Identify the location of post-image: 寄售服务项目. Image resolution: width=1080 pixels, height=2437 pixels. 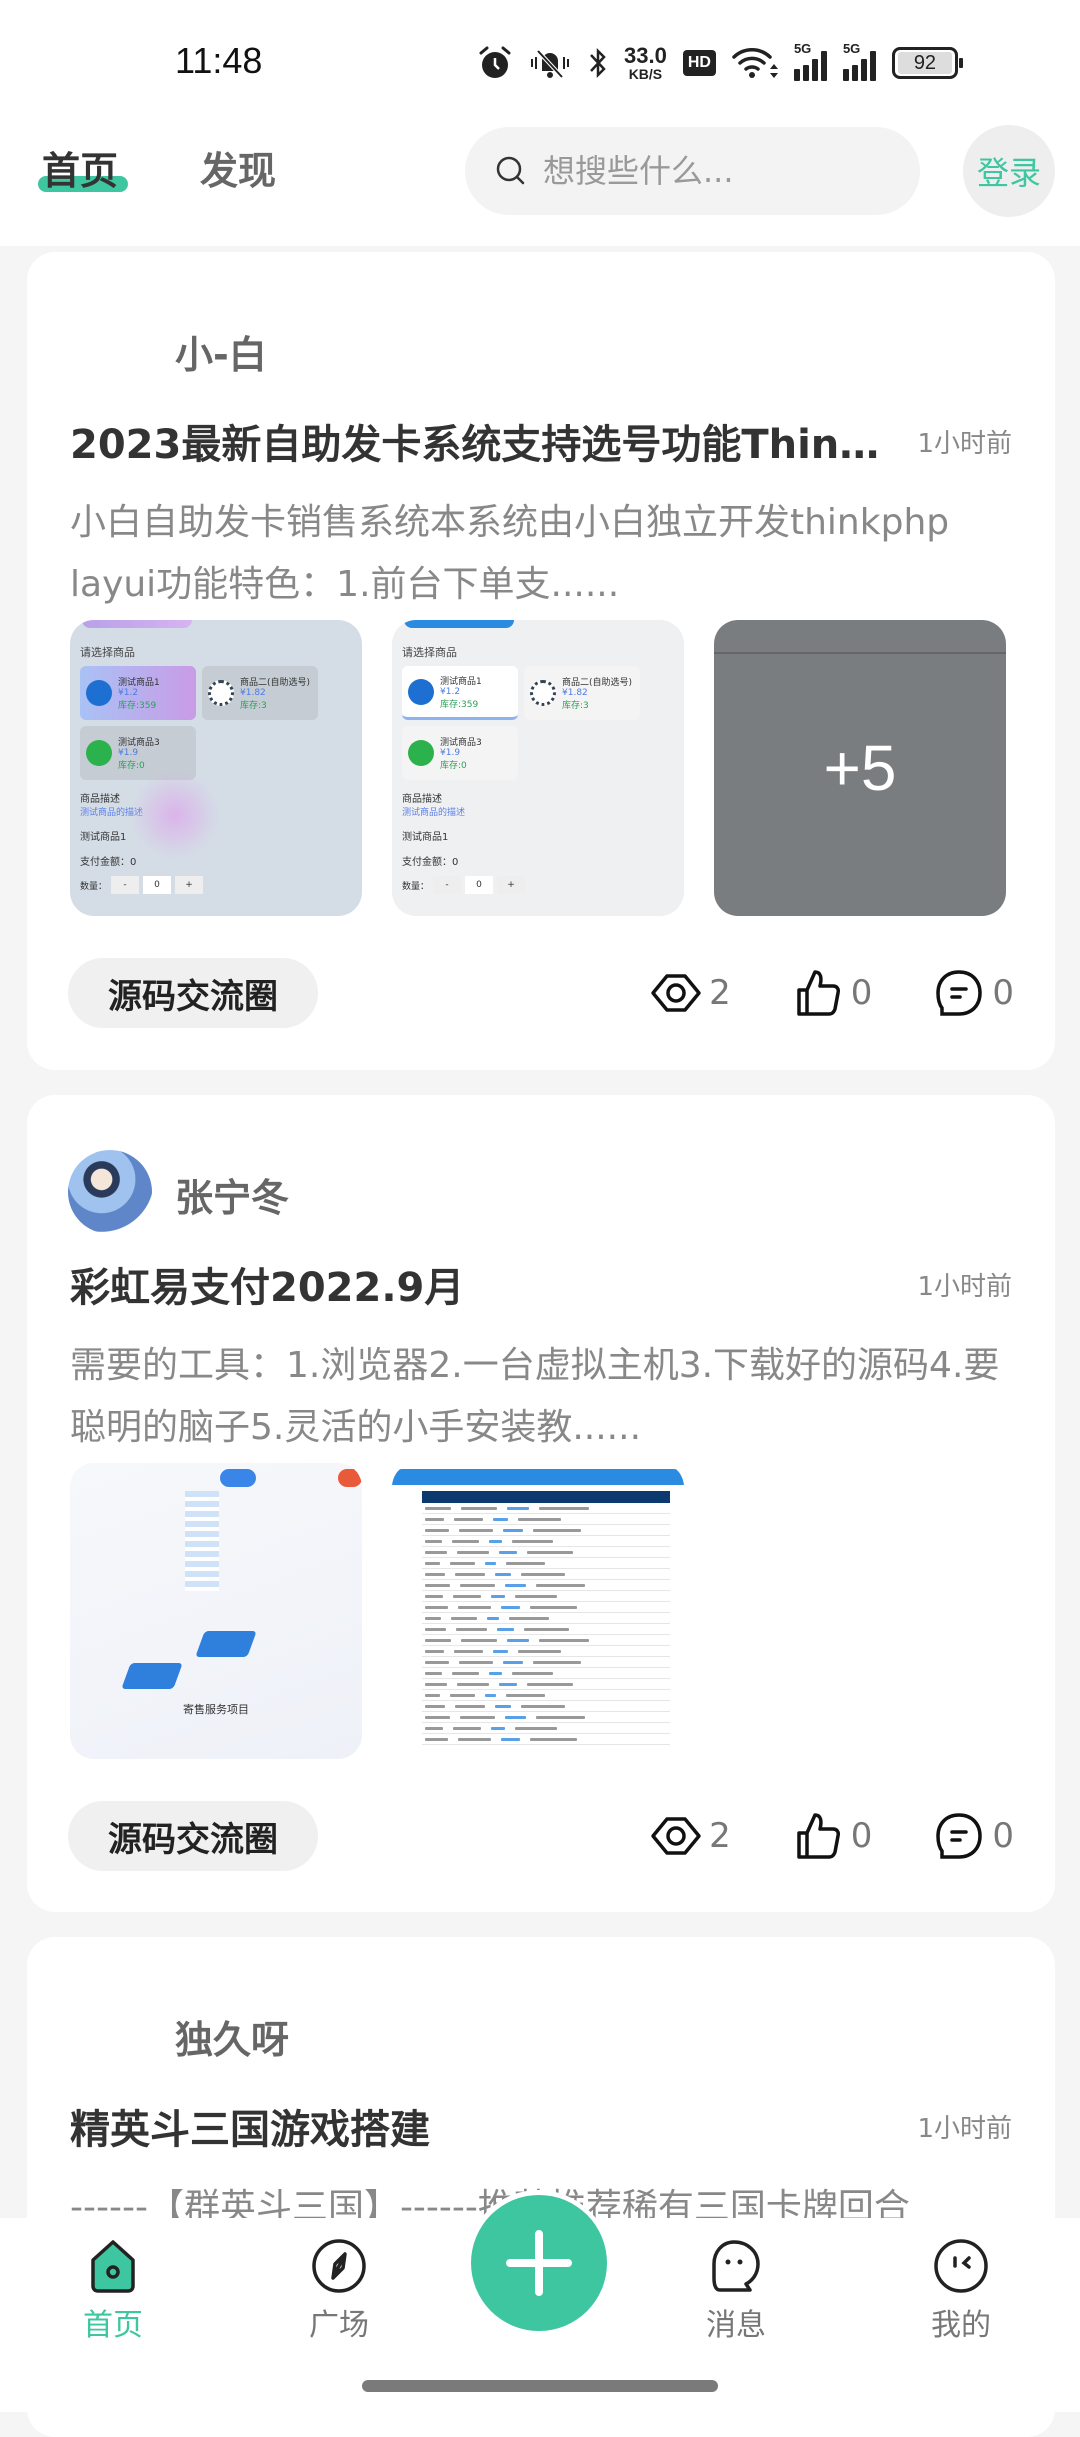
(216, 1611).